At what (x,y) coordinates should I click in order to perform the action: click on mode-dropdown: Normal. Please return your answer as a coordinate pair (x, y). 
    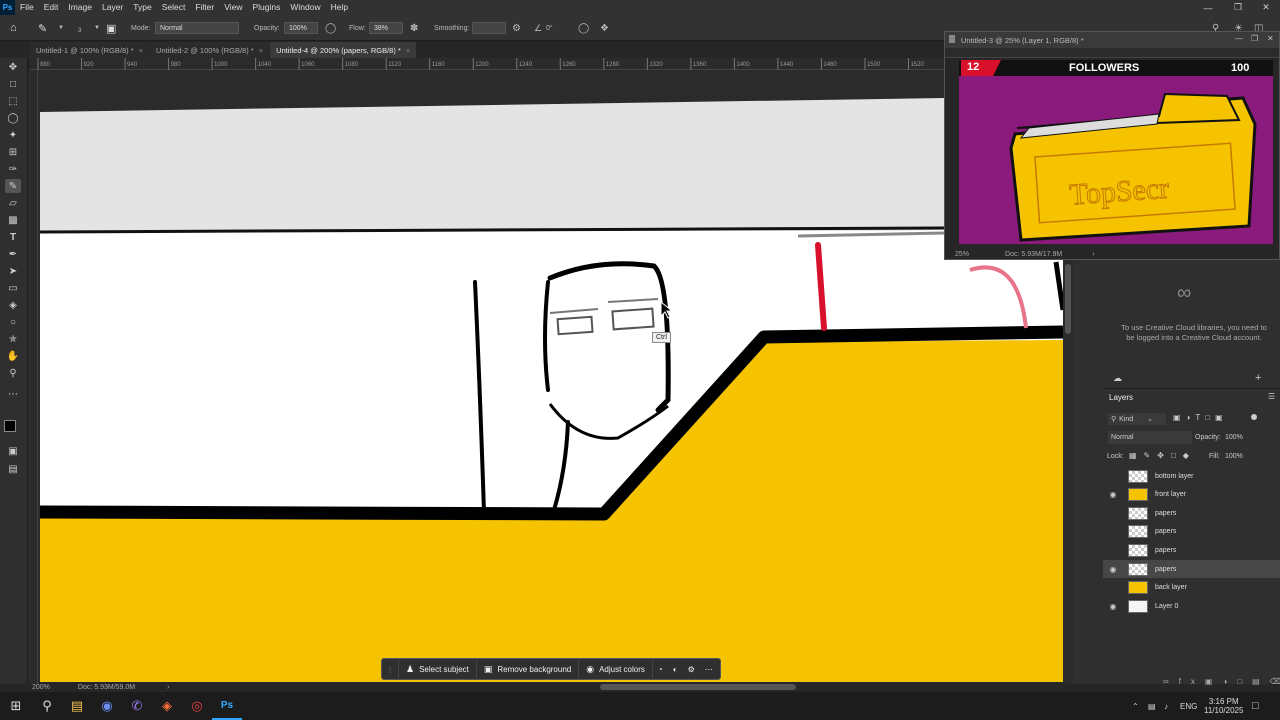
    Looking at the image, I should click on (197, 28).